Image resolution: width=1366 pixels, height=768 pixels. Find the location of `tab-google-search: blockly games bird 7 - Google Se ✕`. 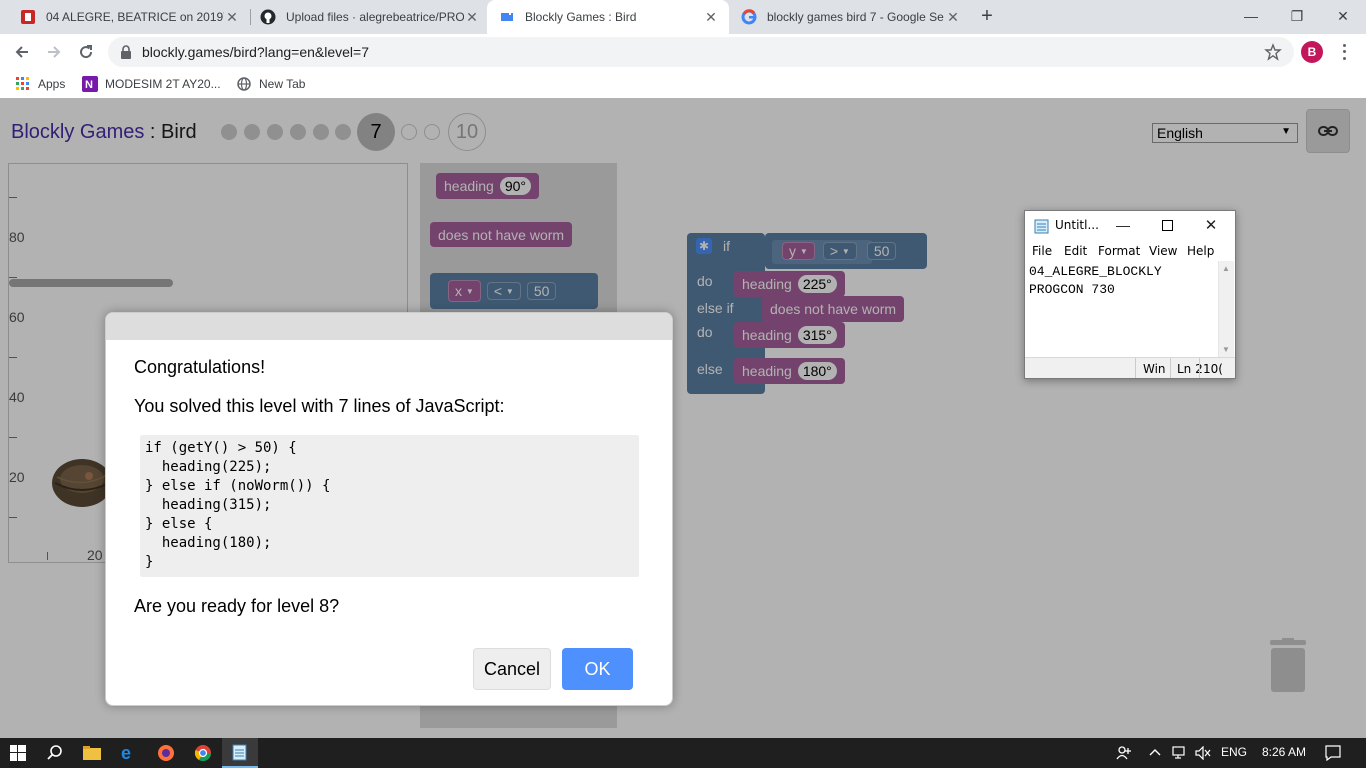

tab-google-search: blockly games bird 7 - Google Se ✕ is located at coordinates (850, 17).